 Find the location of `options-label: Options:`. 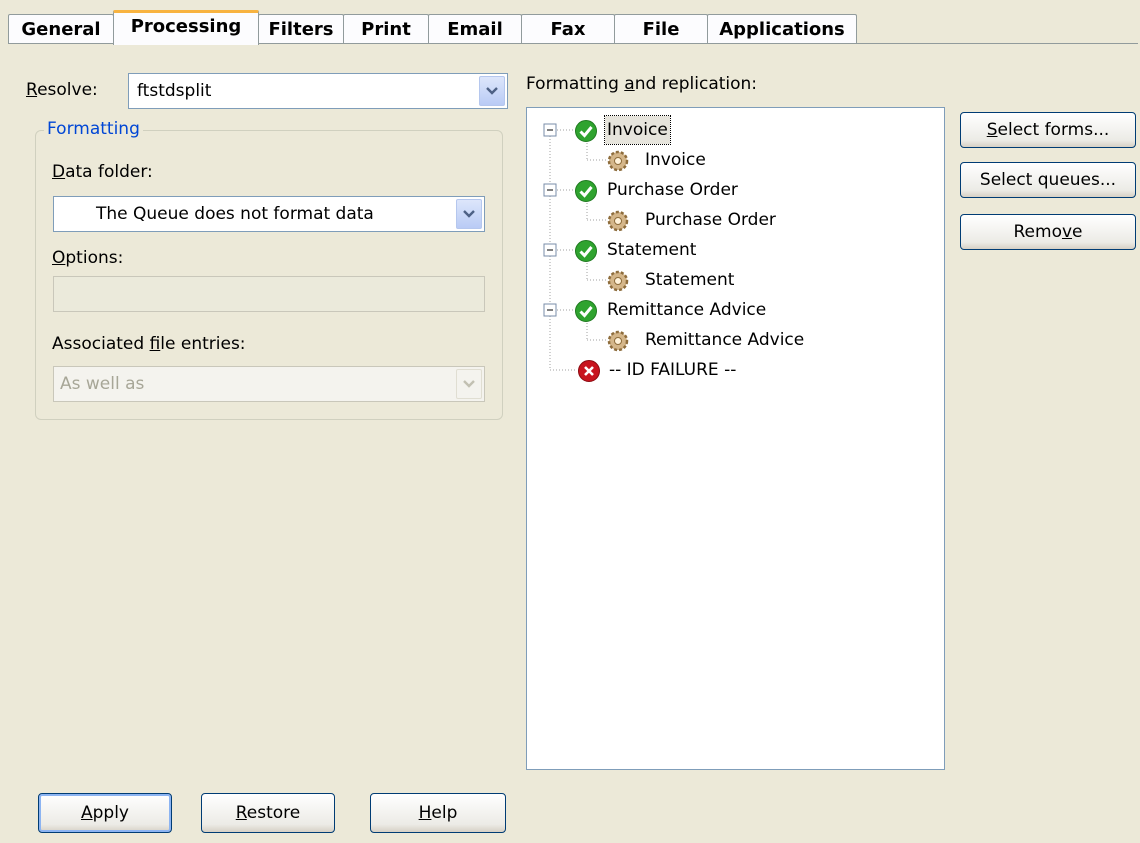

options-label: Options: is located at coordinates (88, 258).